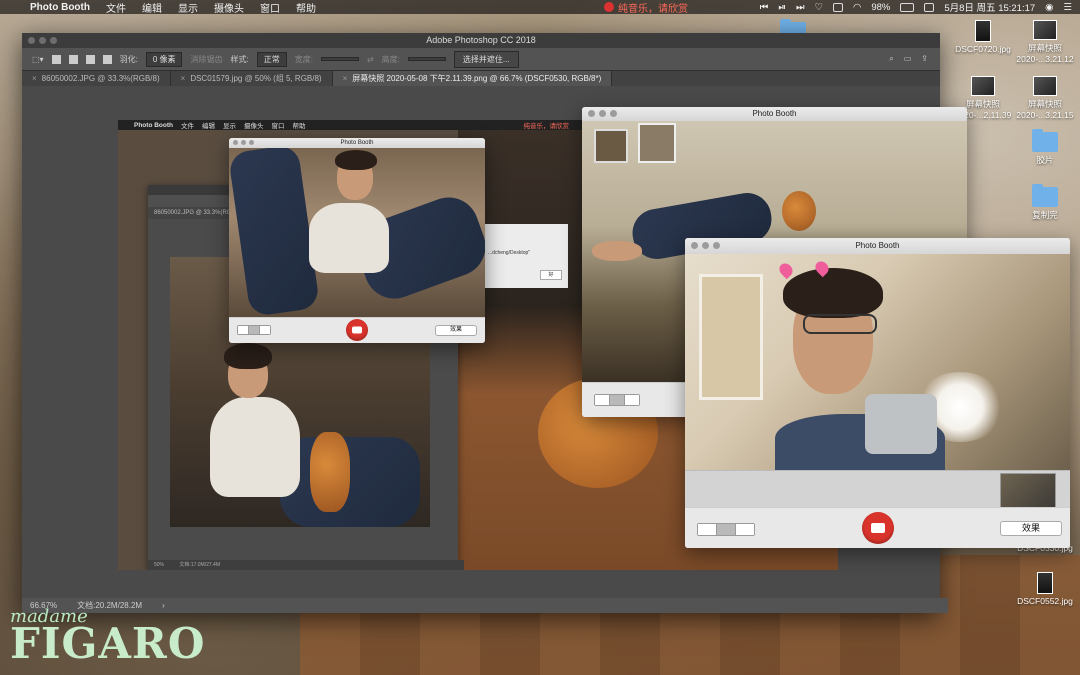 The height and width of the screenshot is (675, 1080). I want to click on photo-jeans, so click(350, 482).